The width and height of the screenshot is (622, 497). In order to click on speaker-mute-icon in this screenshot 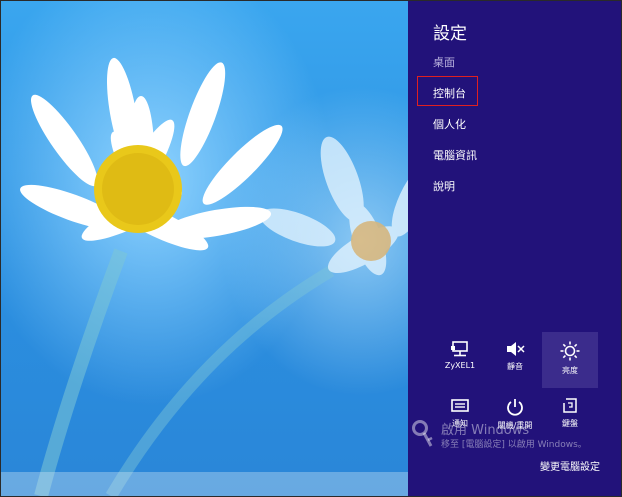, I will do `click(516, 349)`.